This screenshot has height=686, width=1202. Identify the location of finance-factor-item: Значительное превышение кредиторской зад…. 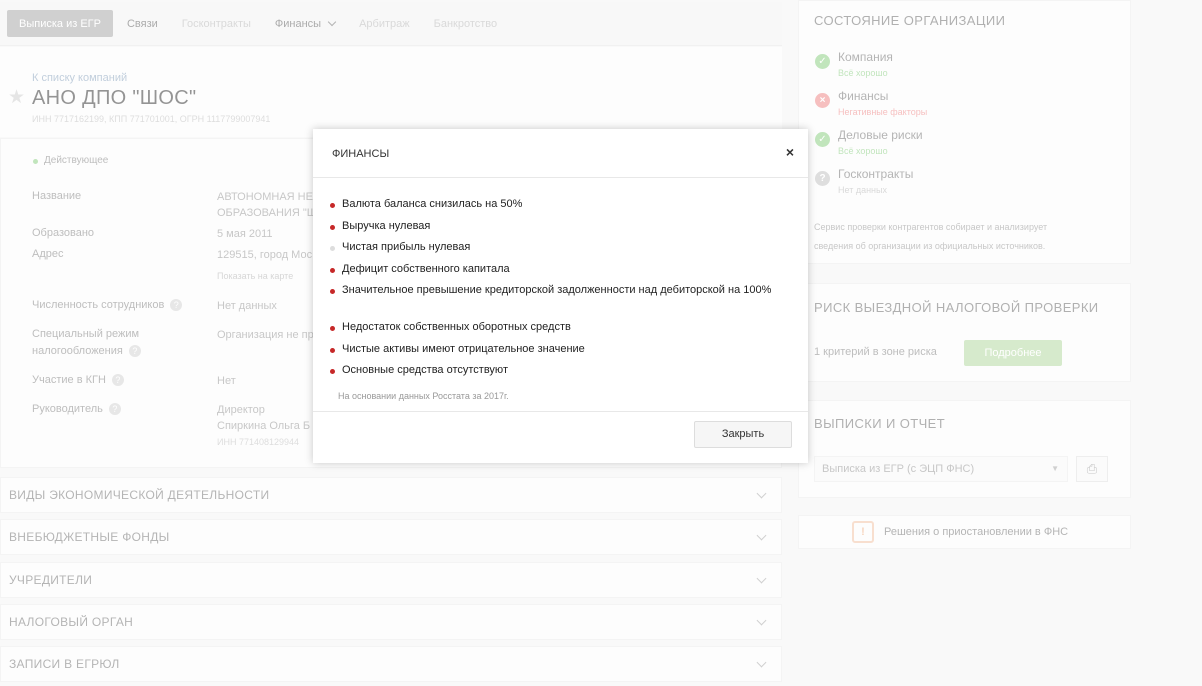
(557, 290).